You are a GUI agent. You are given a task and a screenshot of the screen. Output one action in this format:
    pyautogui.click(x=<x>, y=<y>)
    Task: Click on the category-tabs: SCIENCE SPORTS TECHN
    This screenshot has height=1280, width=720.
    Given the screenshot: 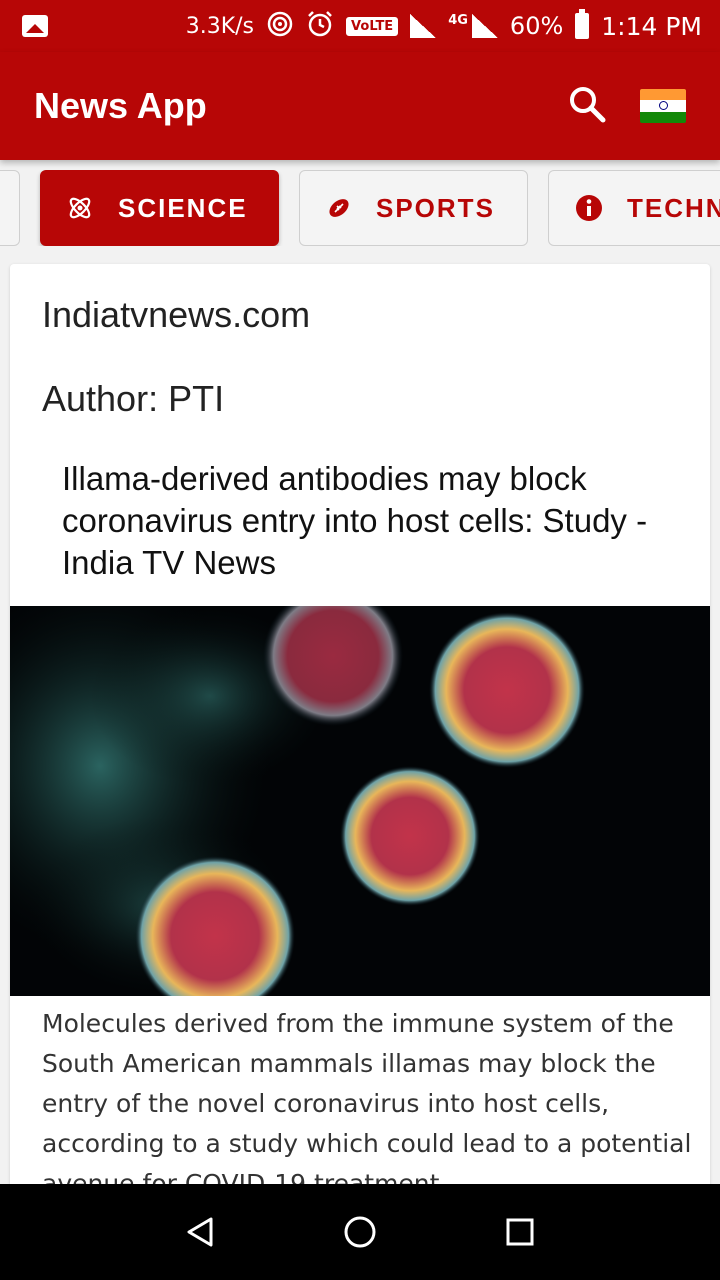 What is the action you would take?
    pyautogui.click(x=360, y=208)
    